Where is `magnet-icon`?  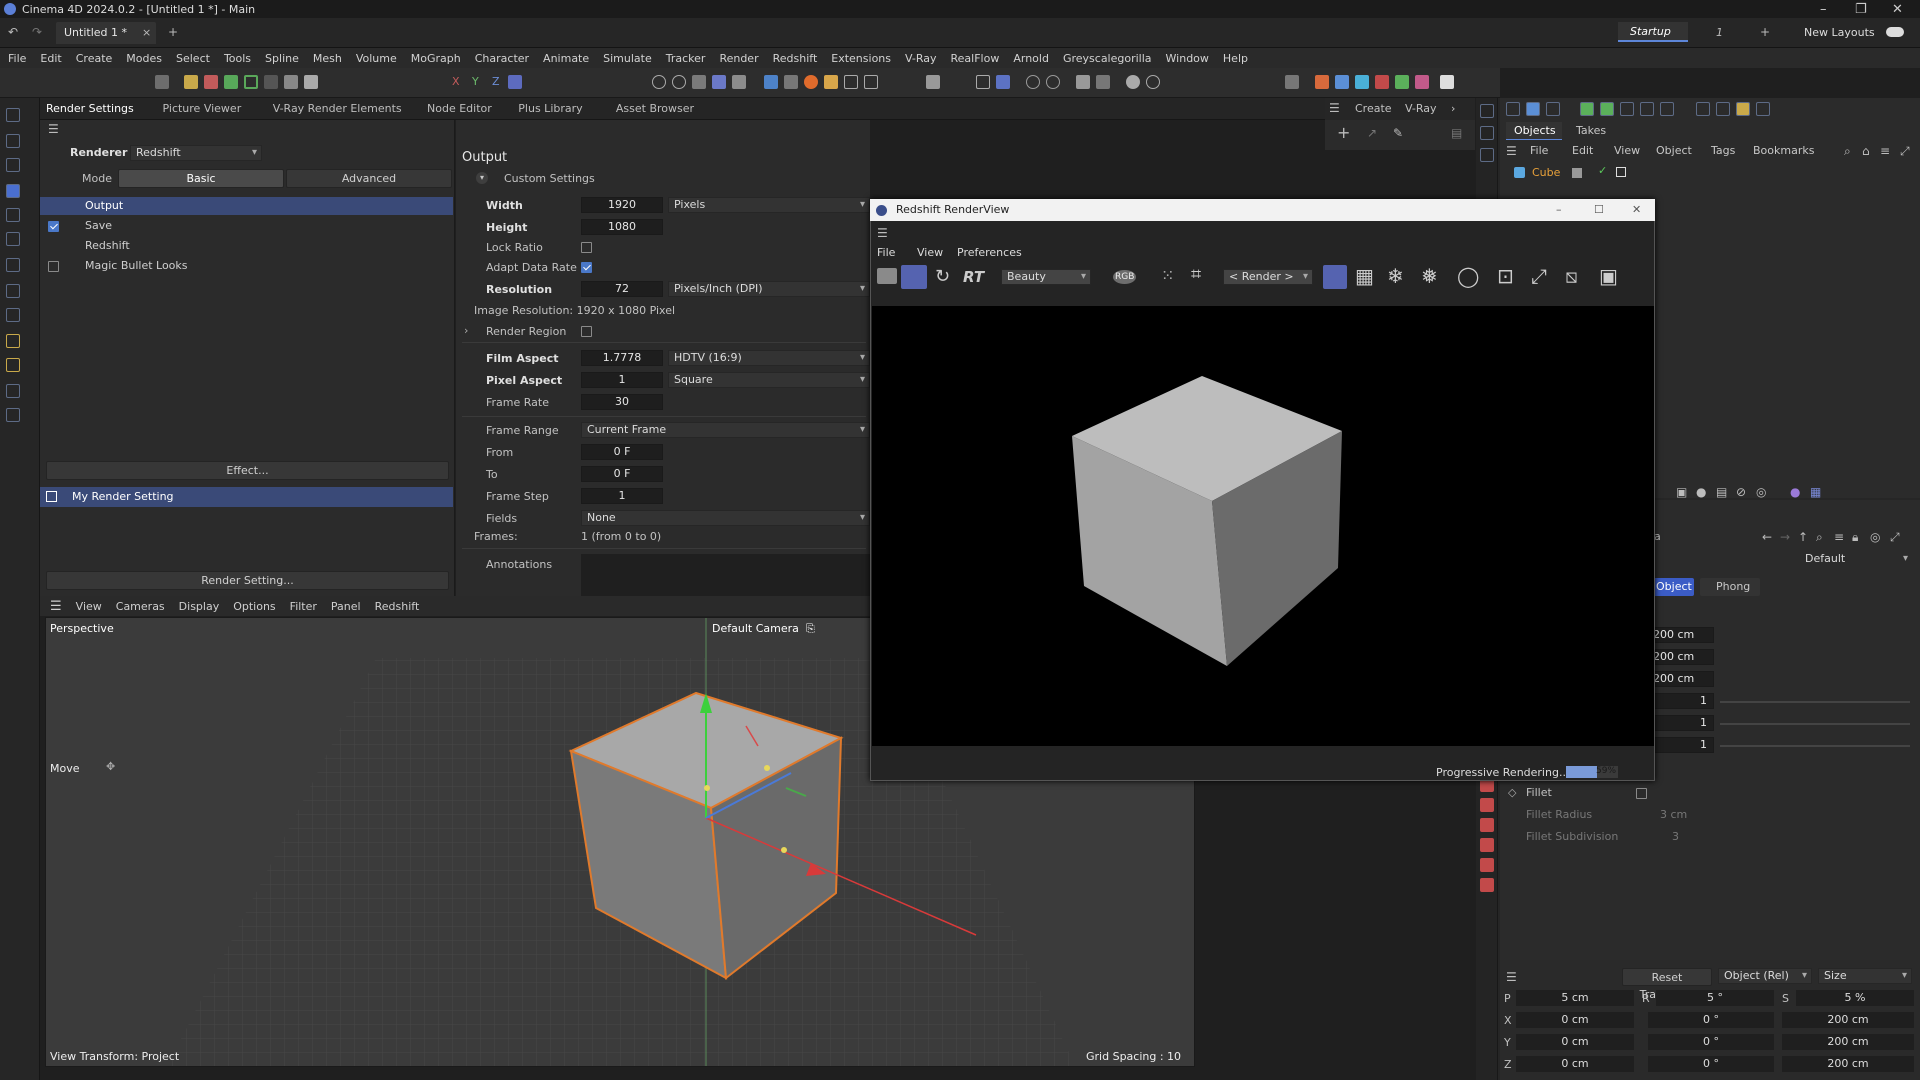
magnet-icon is located at coordinates (933, 82).